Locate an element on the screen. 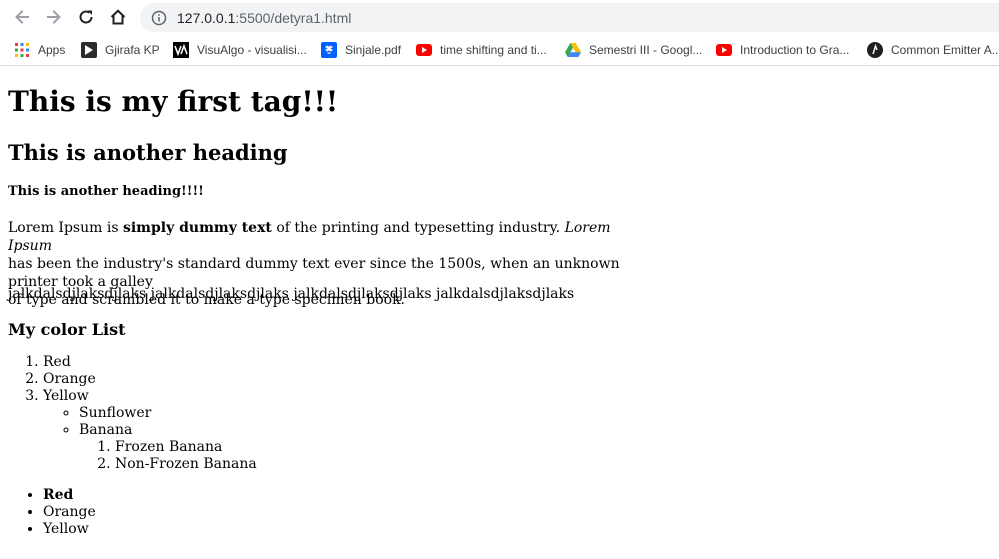 The width and height of the screenshot is (999, 559). bookmark-sinjale: Sinjale.pdf is located at coordinates (361, 50).